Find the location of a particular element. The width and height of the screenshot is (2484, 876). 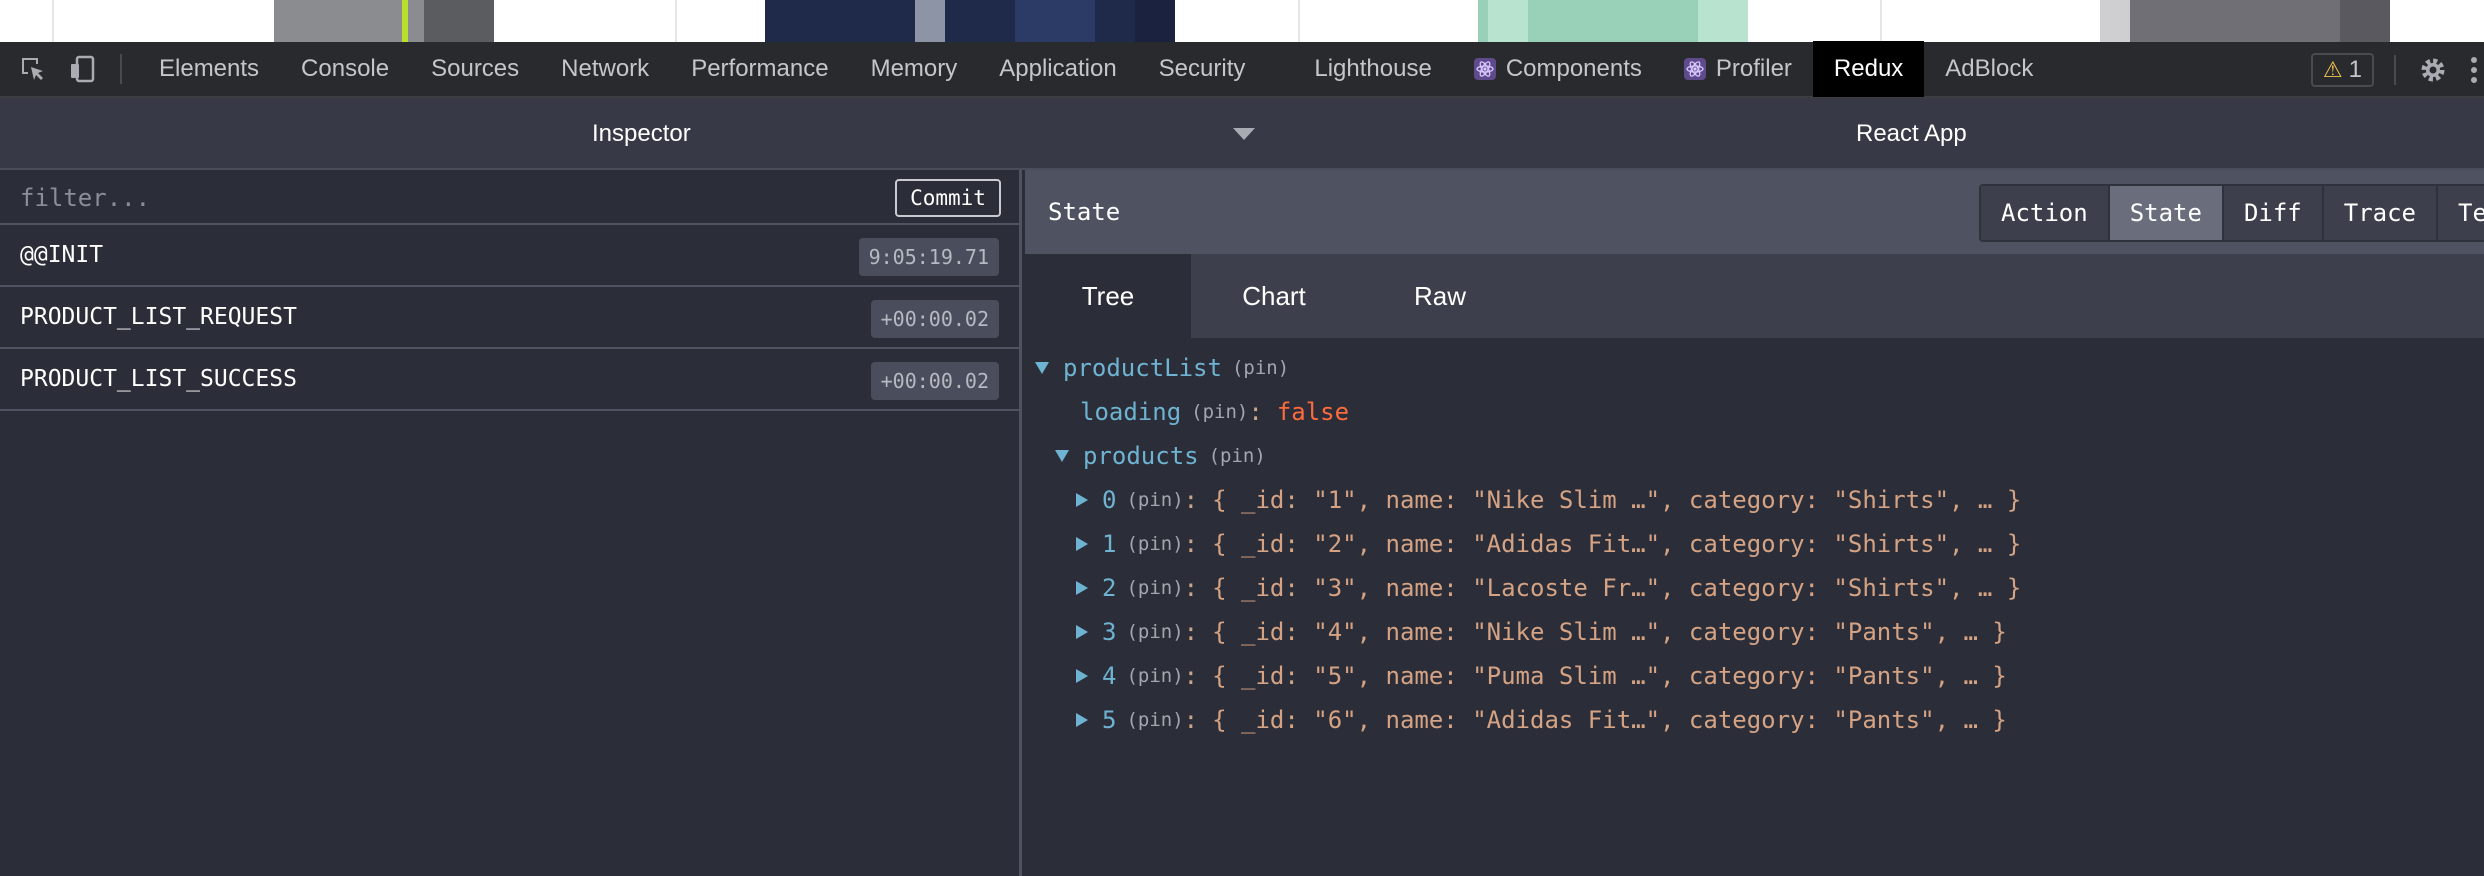

tab-diff: Diff is located at coordinates (2273, 213).